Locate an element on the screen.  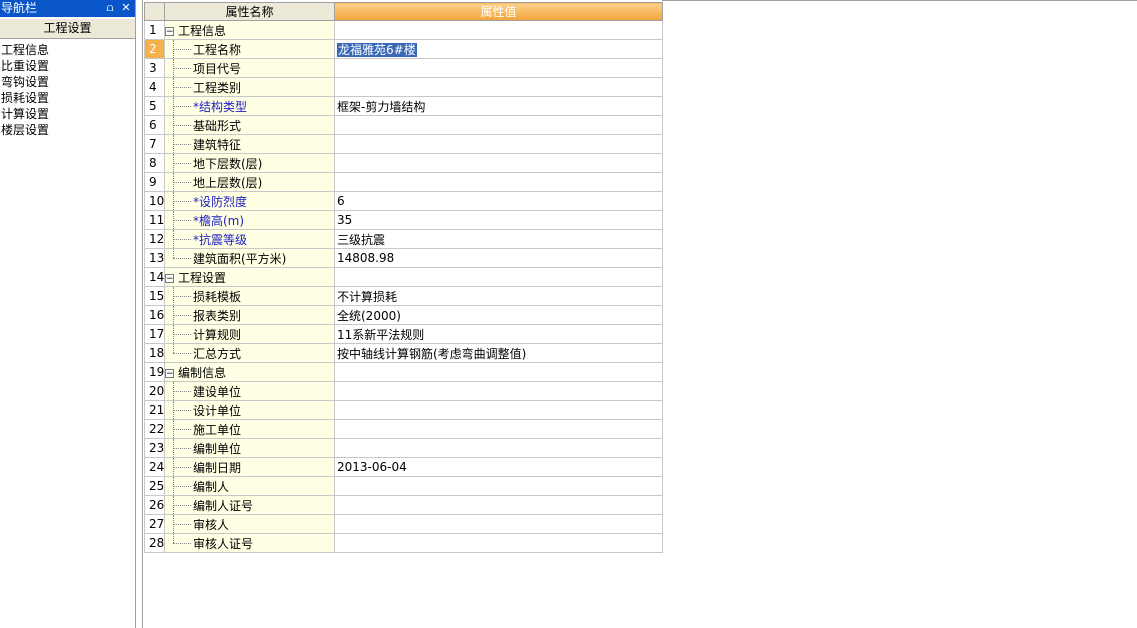
table-row: 25 编制人 is located at coordinates (403, 486).